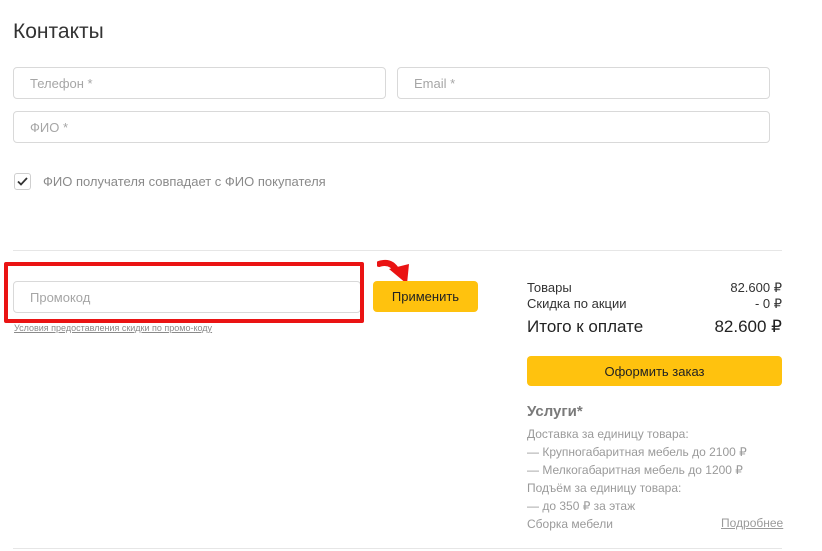 This screenshot has width=822, height=551. I want to click on highlight-box, so click(184, 292).